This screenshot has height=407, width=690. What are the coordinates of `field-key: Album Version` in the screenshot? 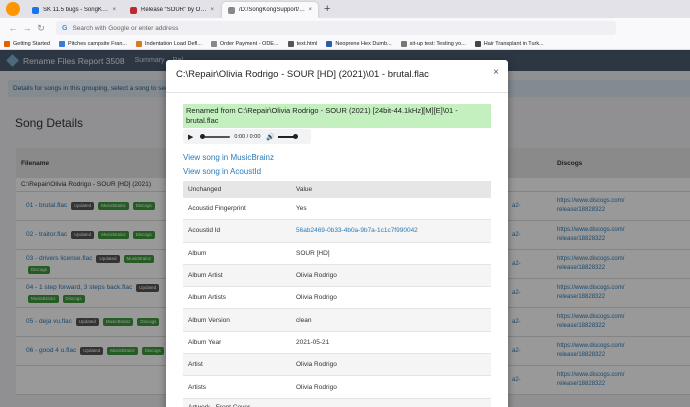 It's located at (209, 320).